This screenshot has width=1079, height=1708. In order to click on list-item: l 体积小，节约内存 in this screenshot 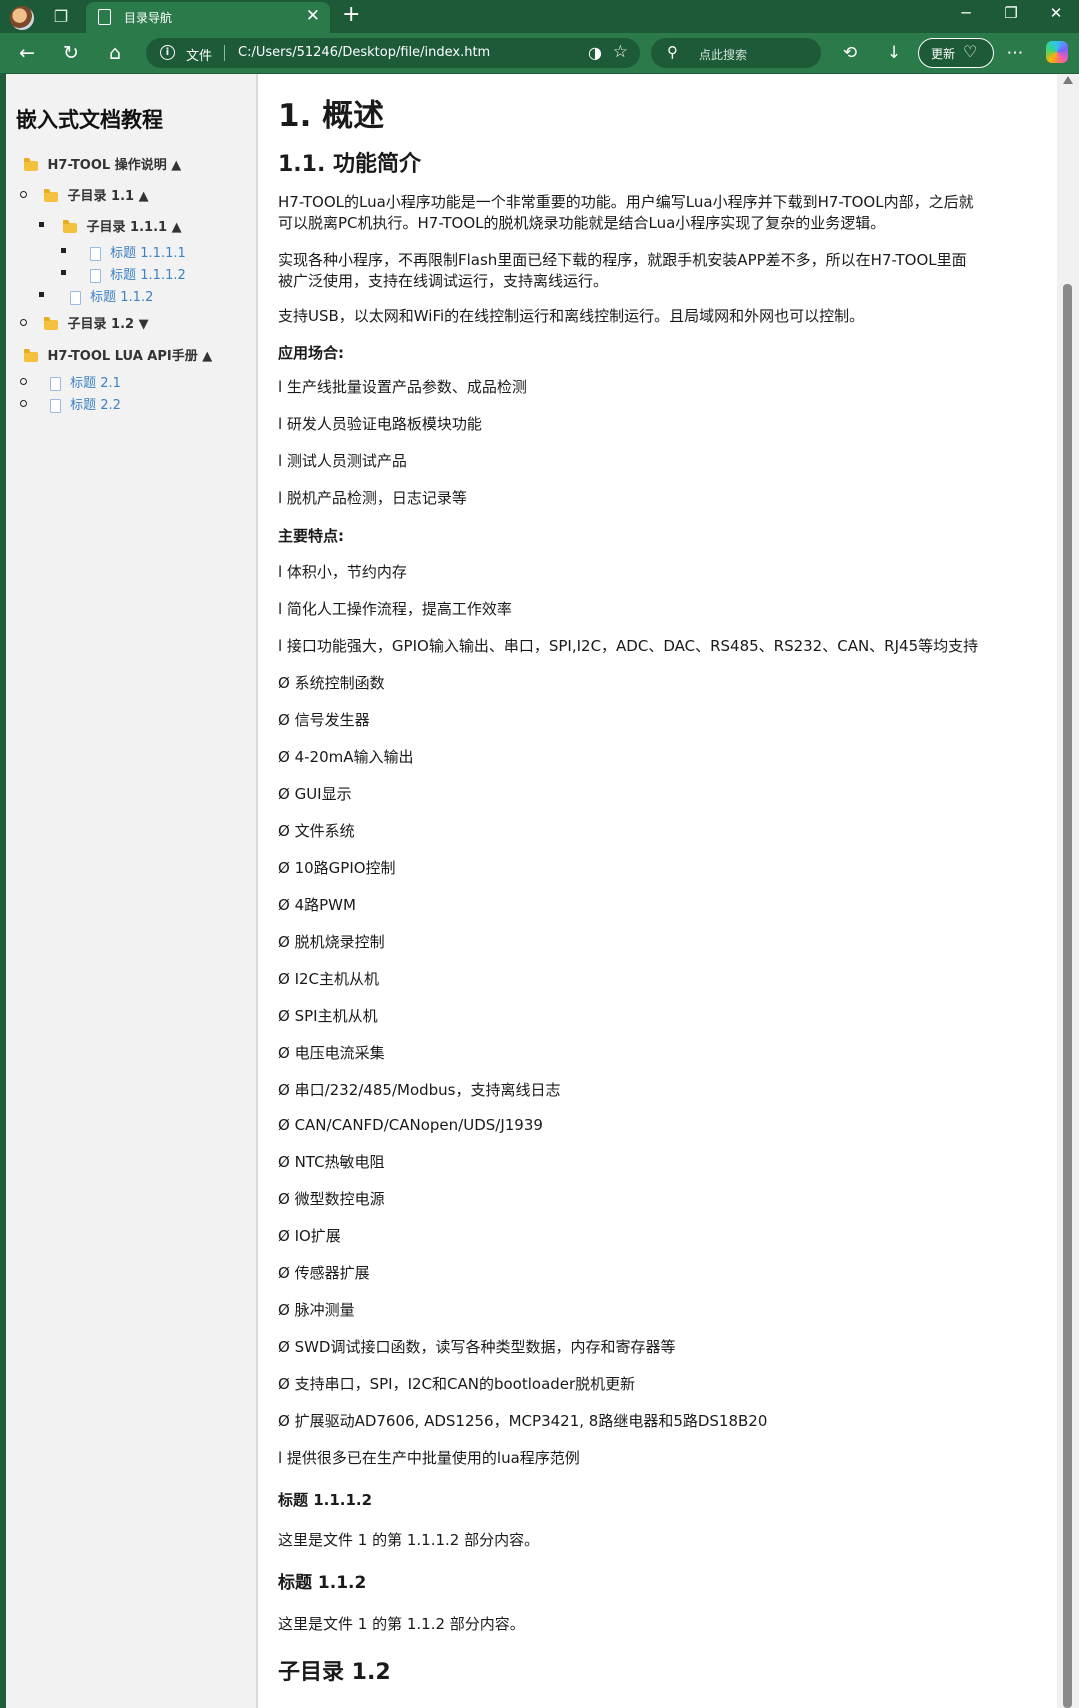, I will do `click(342, 572)`.